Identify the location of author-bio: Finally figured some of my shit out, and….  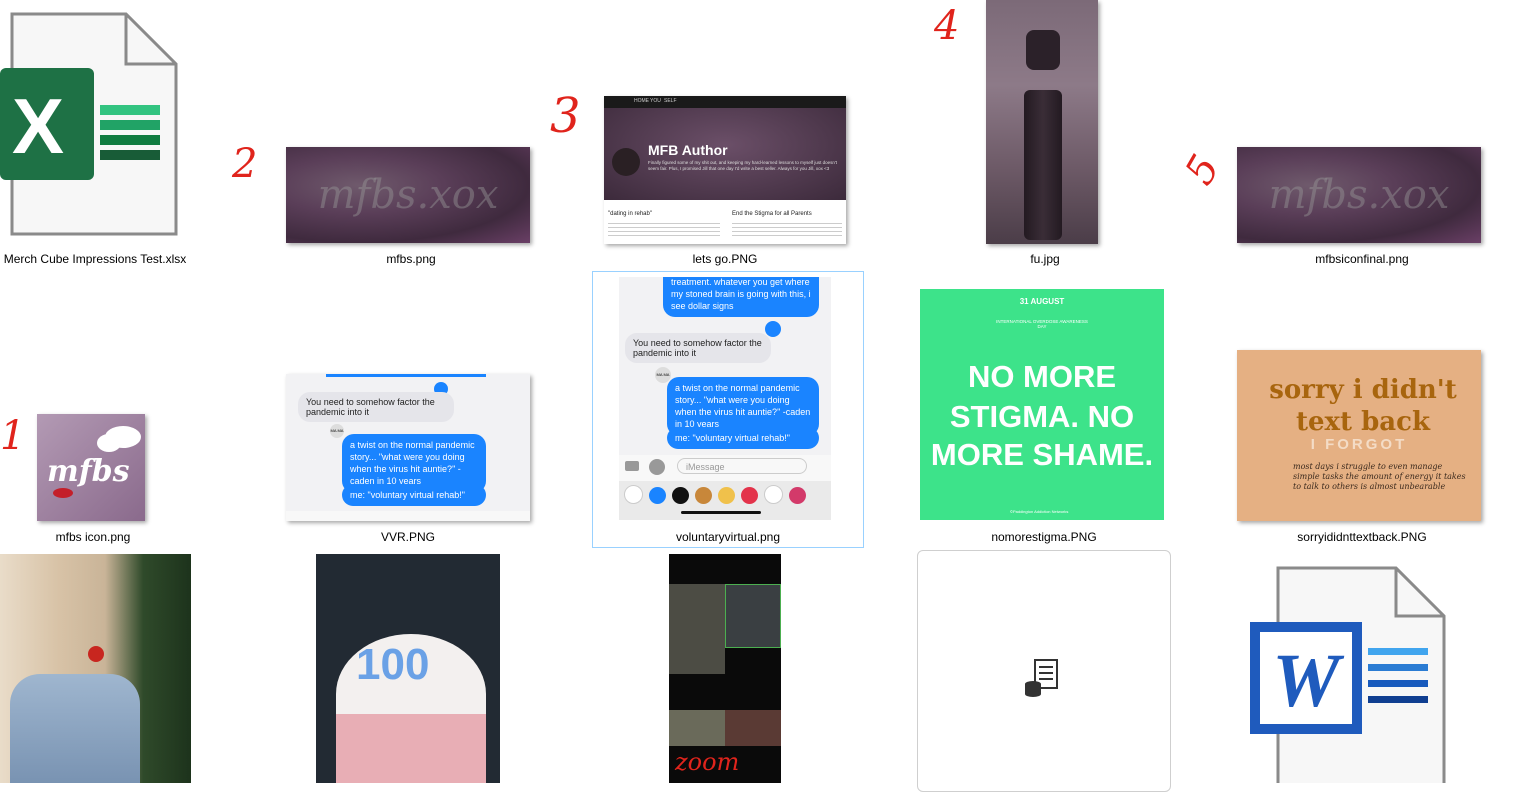
(742, 165).